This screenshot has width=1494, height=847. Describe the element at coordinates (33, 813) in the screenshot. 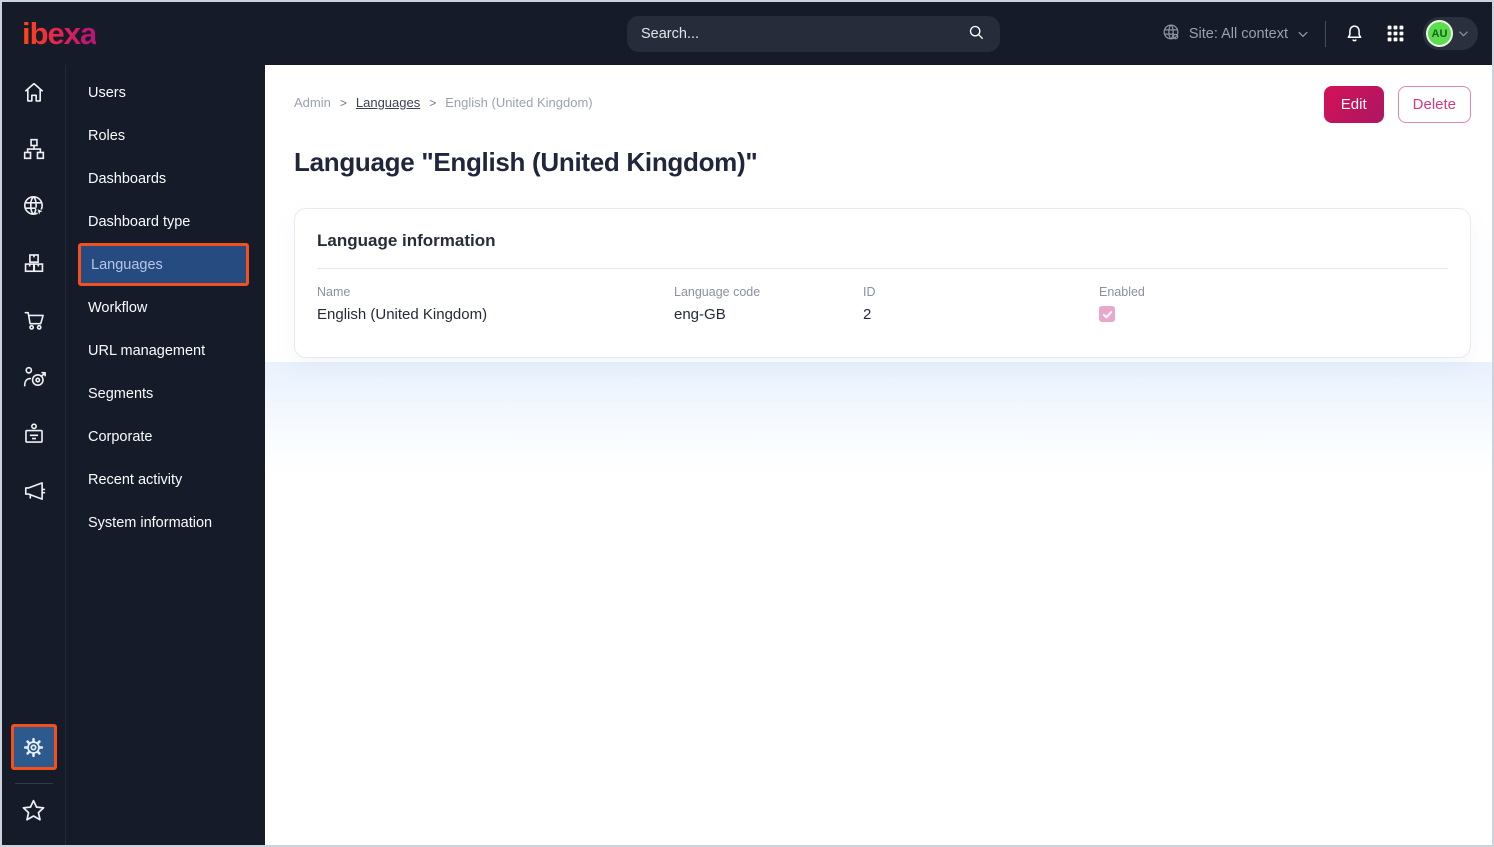

I see `bookmarks-star-icon` at that location.